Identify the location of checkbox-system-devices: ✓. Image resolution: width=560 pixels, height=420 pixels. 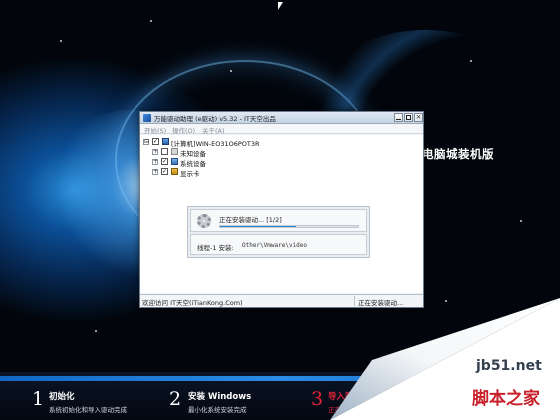
(164, 161).